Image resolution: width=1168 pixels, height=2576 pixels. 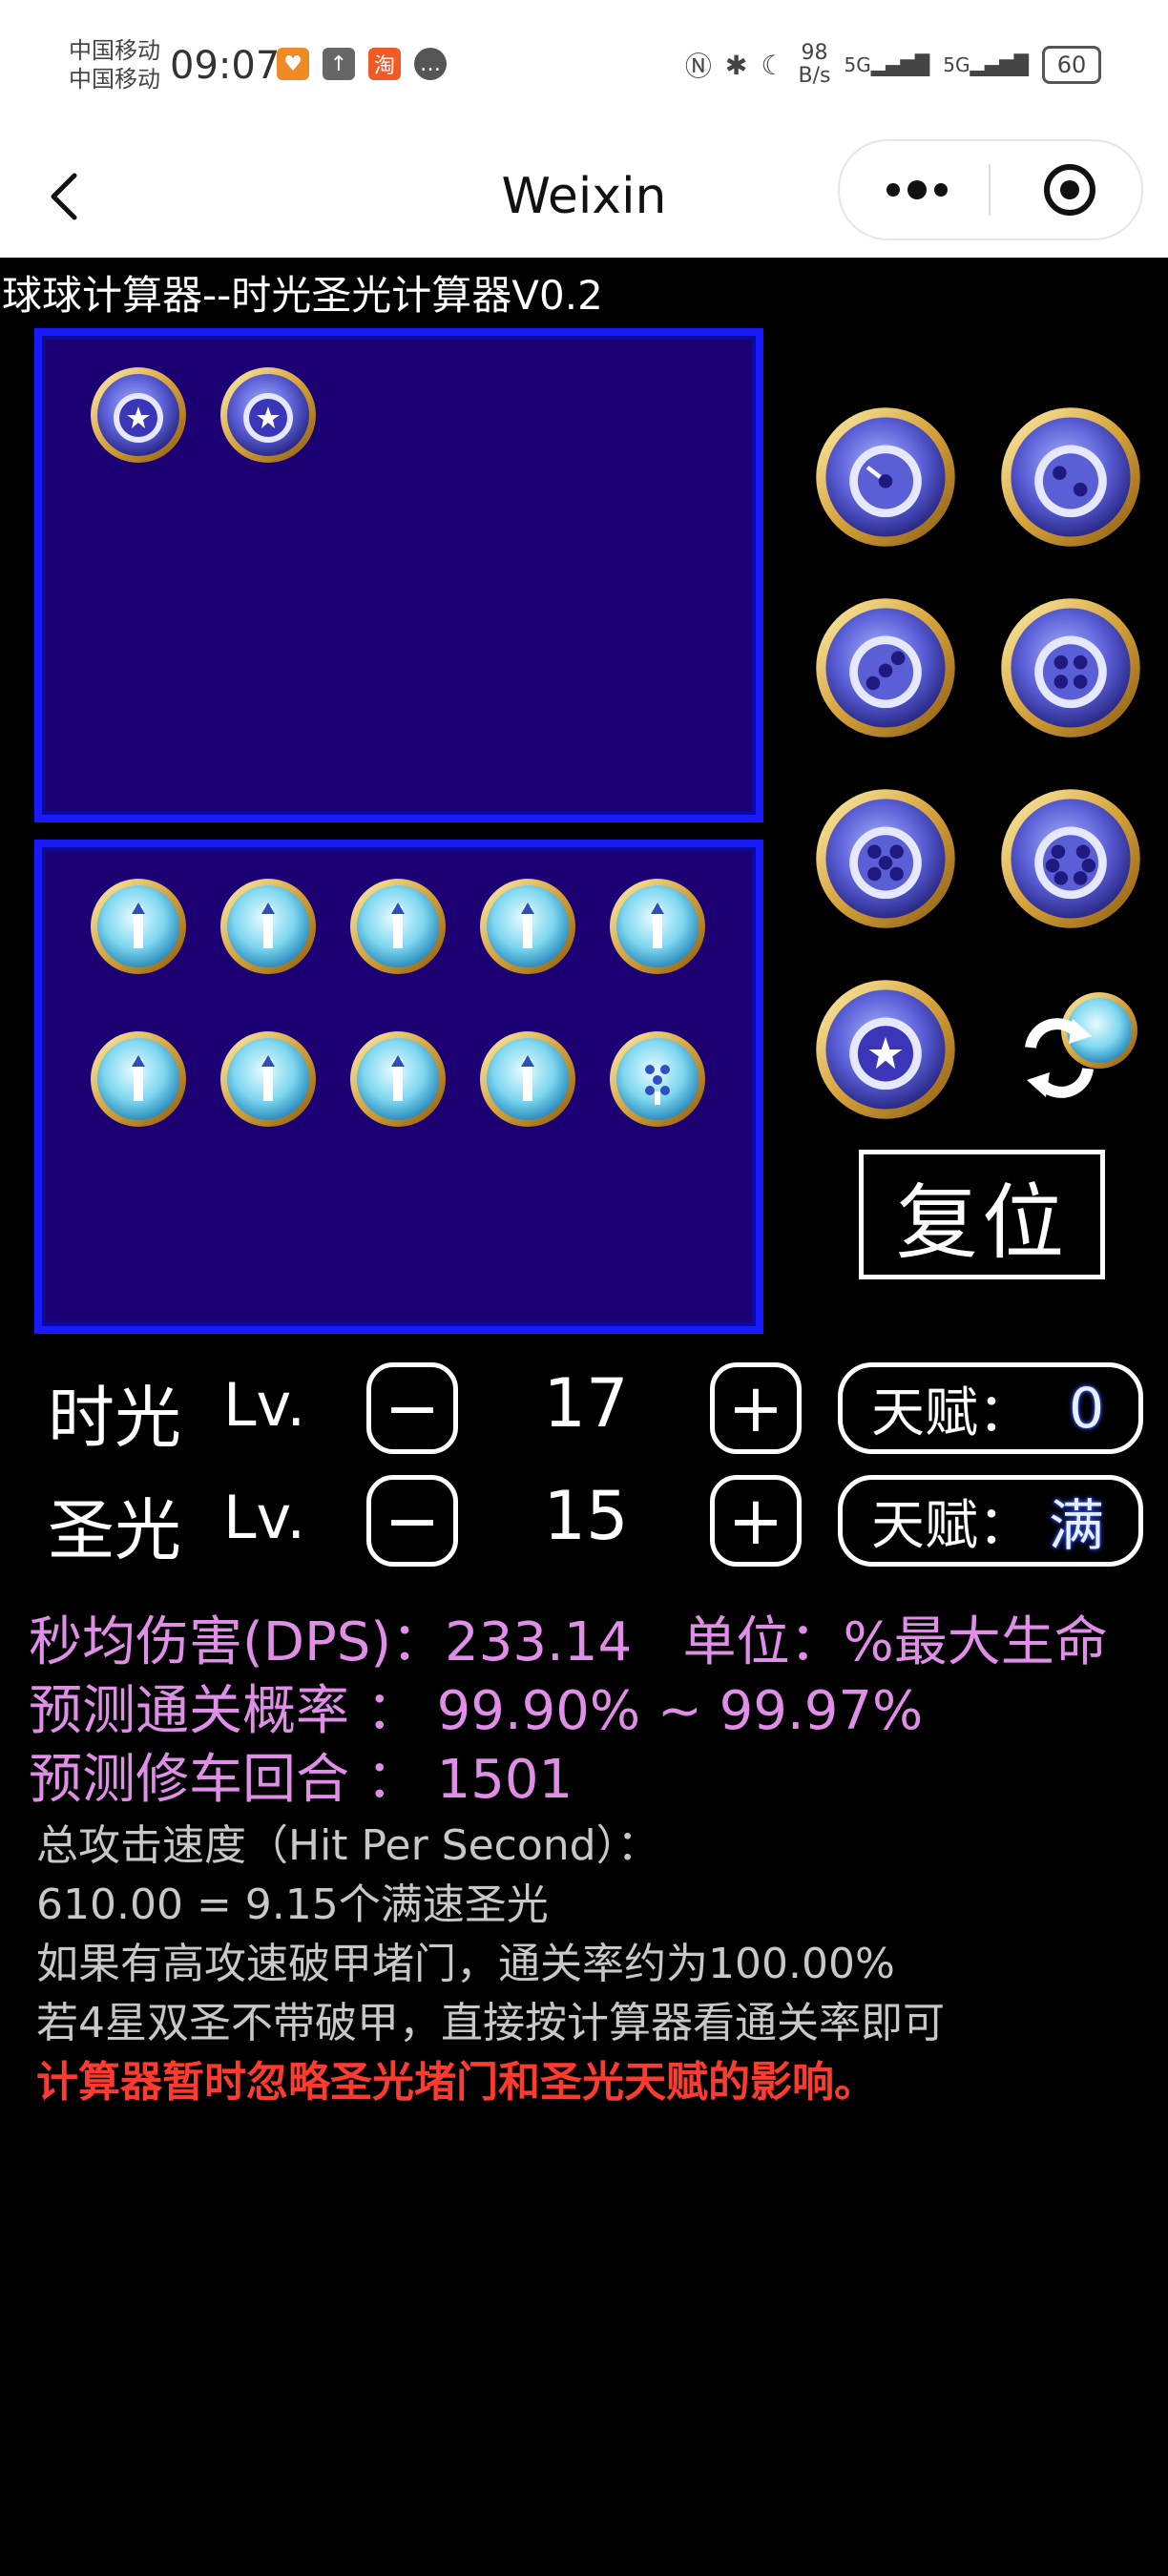 I want to click on note-four-star: 若4星双圣不带破甲，直接按计算器看通关率即可, so click(x=490, y=2023).